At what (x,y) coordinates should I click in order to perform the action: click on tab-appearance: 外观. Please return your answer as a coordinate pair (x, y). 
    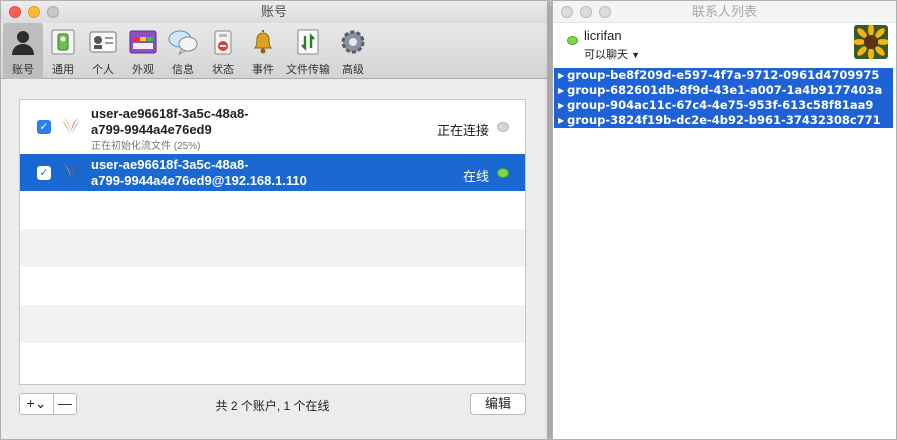
    Looking at the image, I should click on (143, 51).